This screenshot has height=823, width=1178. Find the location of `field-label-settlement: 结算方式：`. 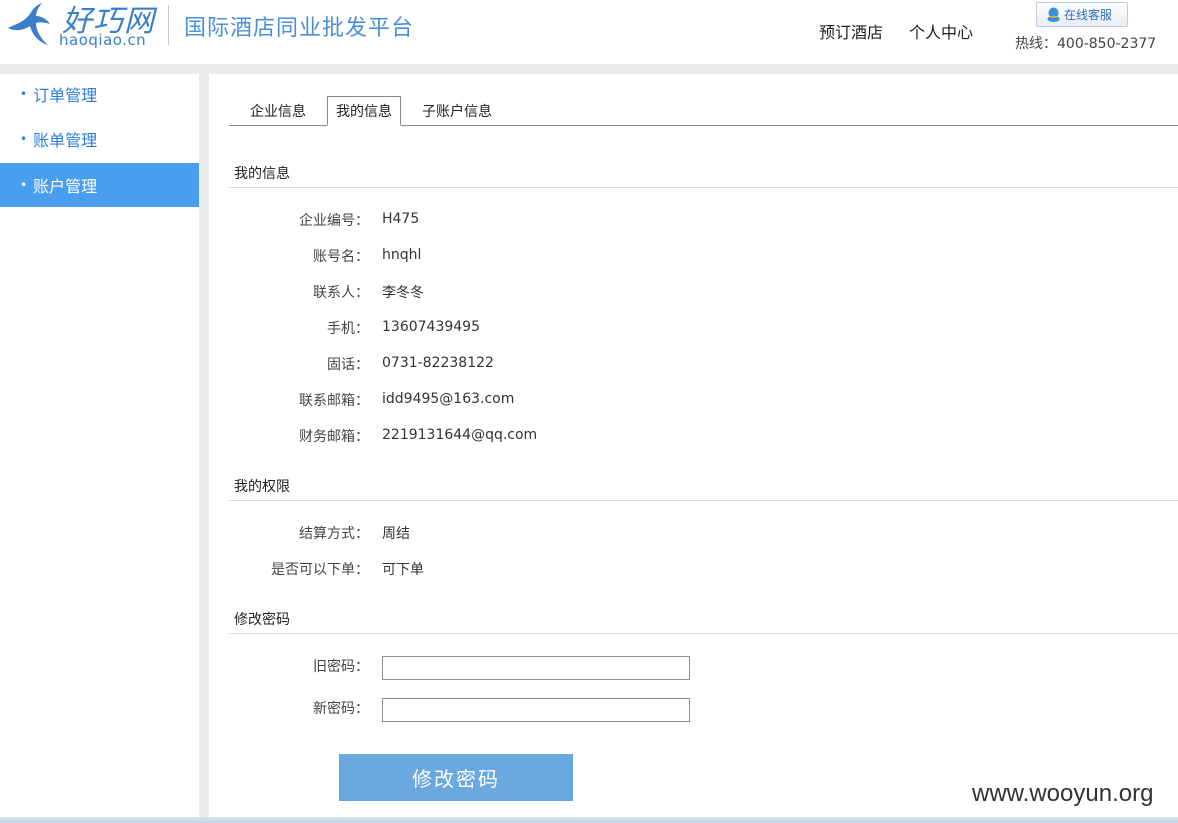

field-label-settlement: 结算方式： is located at coordinates (334, 534).